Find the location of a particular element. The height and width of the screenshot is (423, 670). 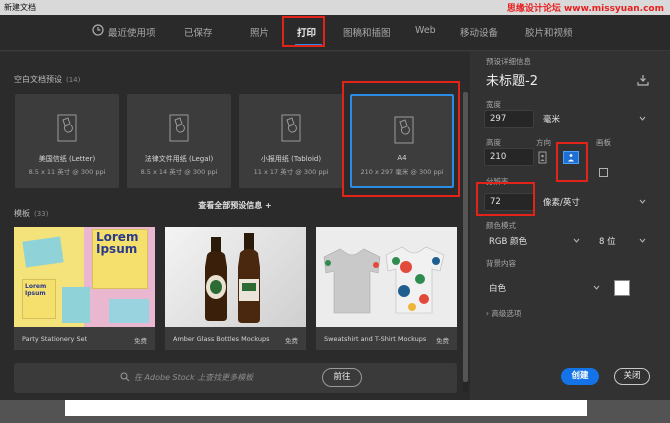

templates-heading: 模板 (33) is located at coordinates (31, 213).